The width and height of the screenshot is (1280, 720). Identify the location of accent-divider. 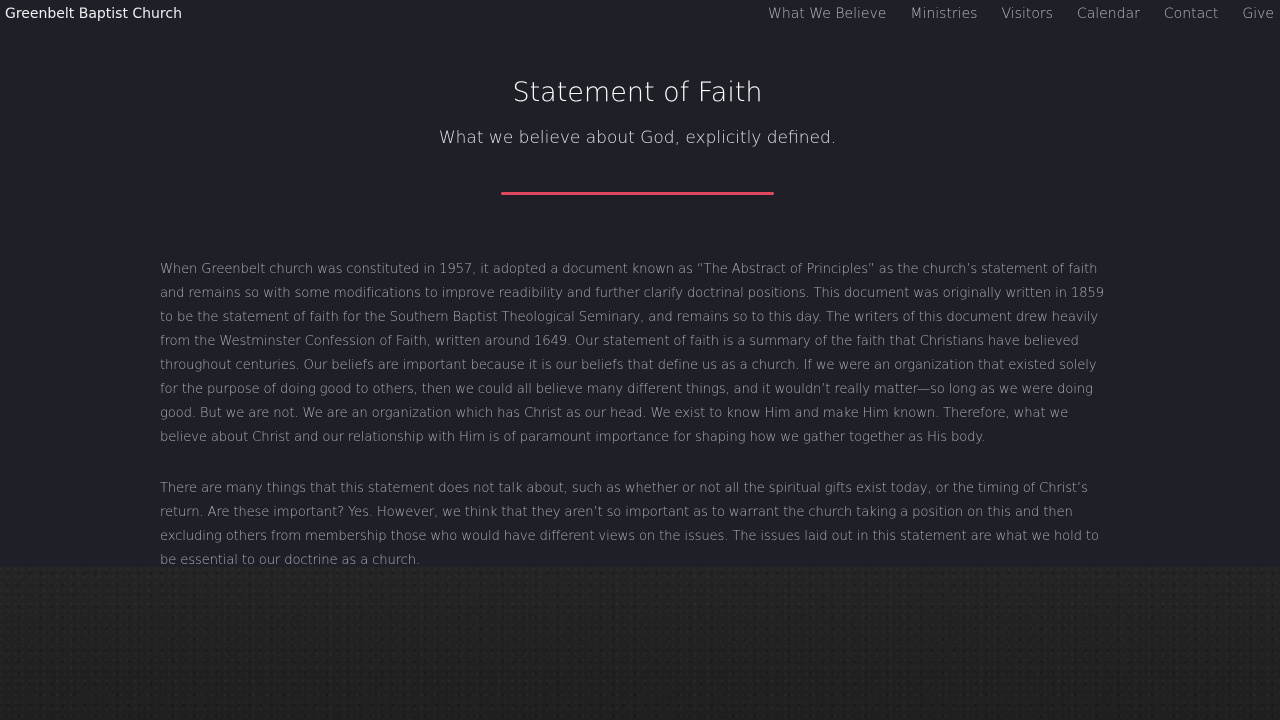
(637, 193).